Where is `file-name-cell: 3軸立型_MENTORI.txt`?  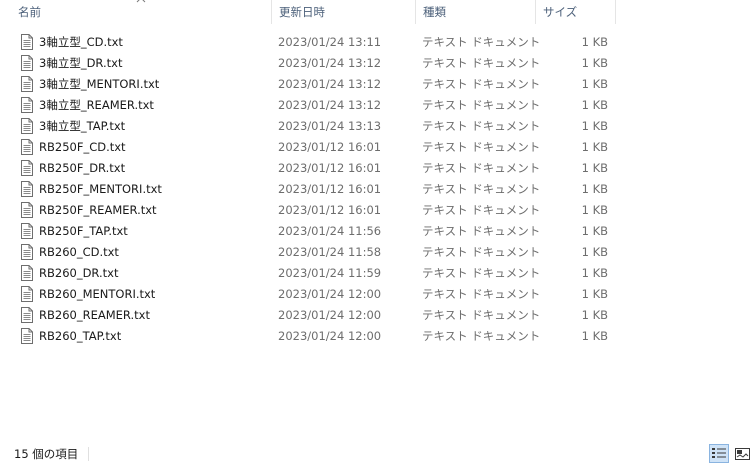
file-name-cell: 3軸立型_MENTORI.txt is located at coordinates (136, 83).